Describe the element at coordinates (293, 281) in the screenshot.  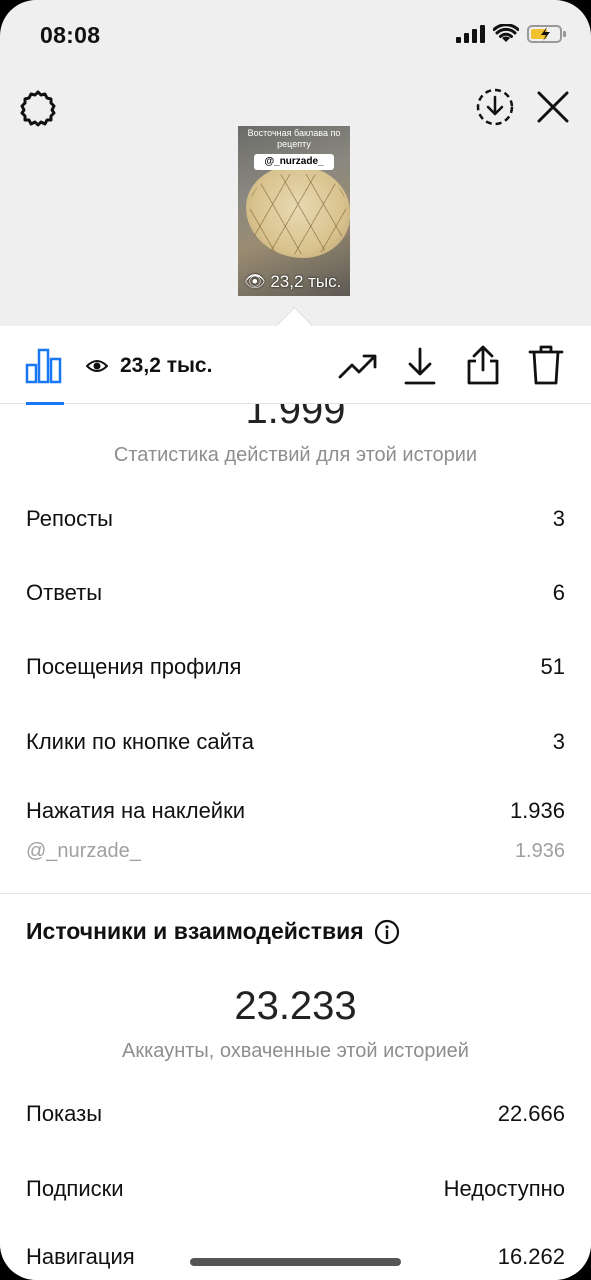
I see `story-views-overlay: 👁 23,2 тыс.` at that location.